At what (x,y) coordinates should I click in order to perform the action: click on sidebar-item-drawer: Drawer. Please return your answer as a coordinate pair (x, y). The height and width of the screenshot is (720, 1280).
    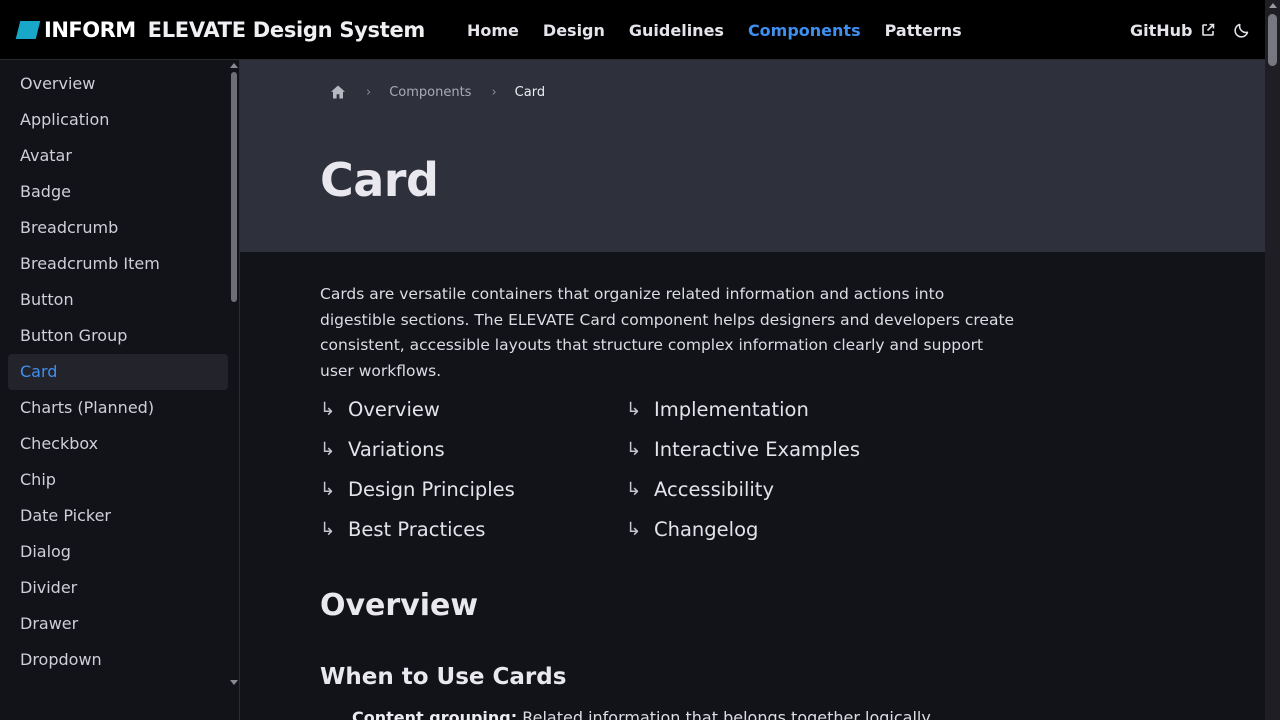
    Looking at the image, I should click on (118, 624).